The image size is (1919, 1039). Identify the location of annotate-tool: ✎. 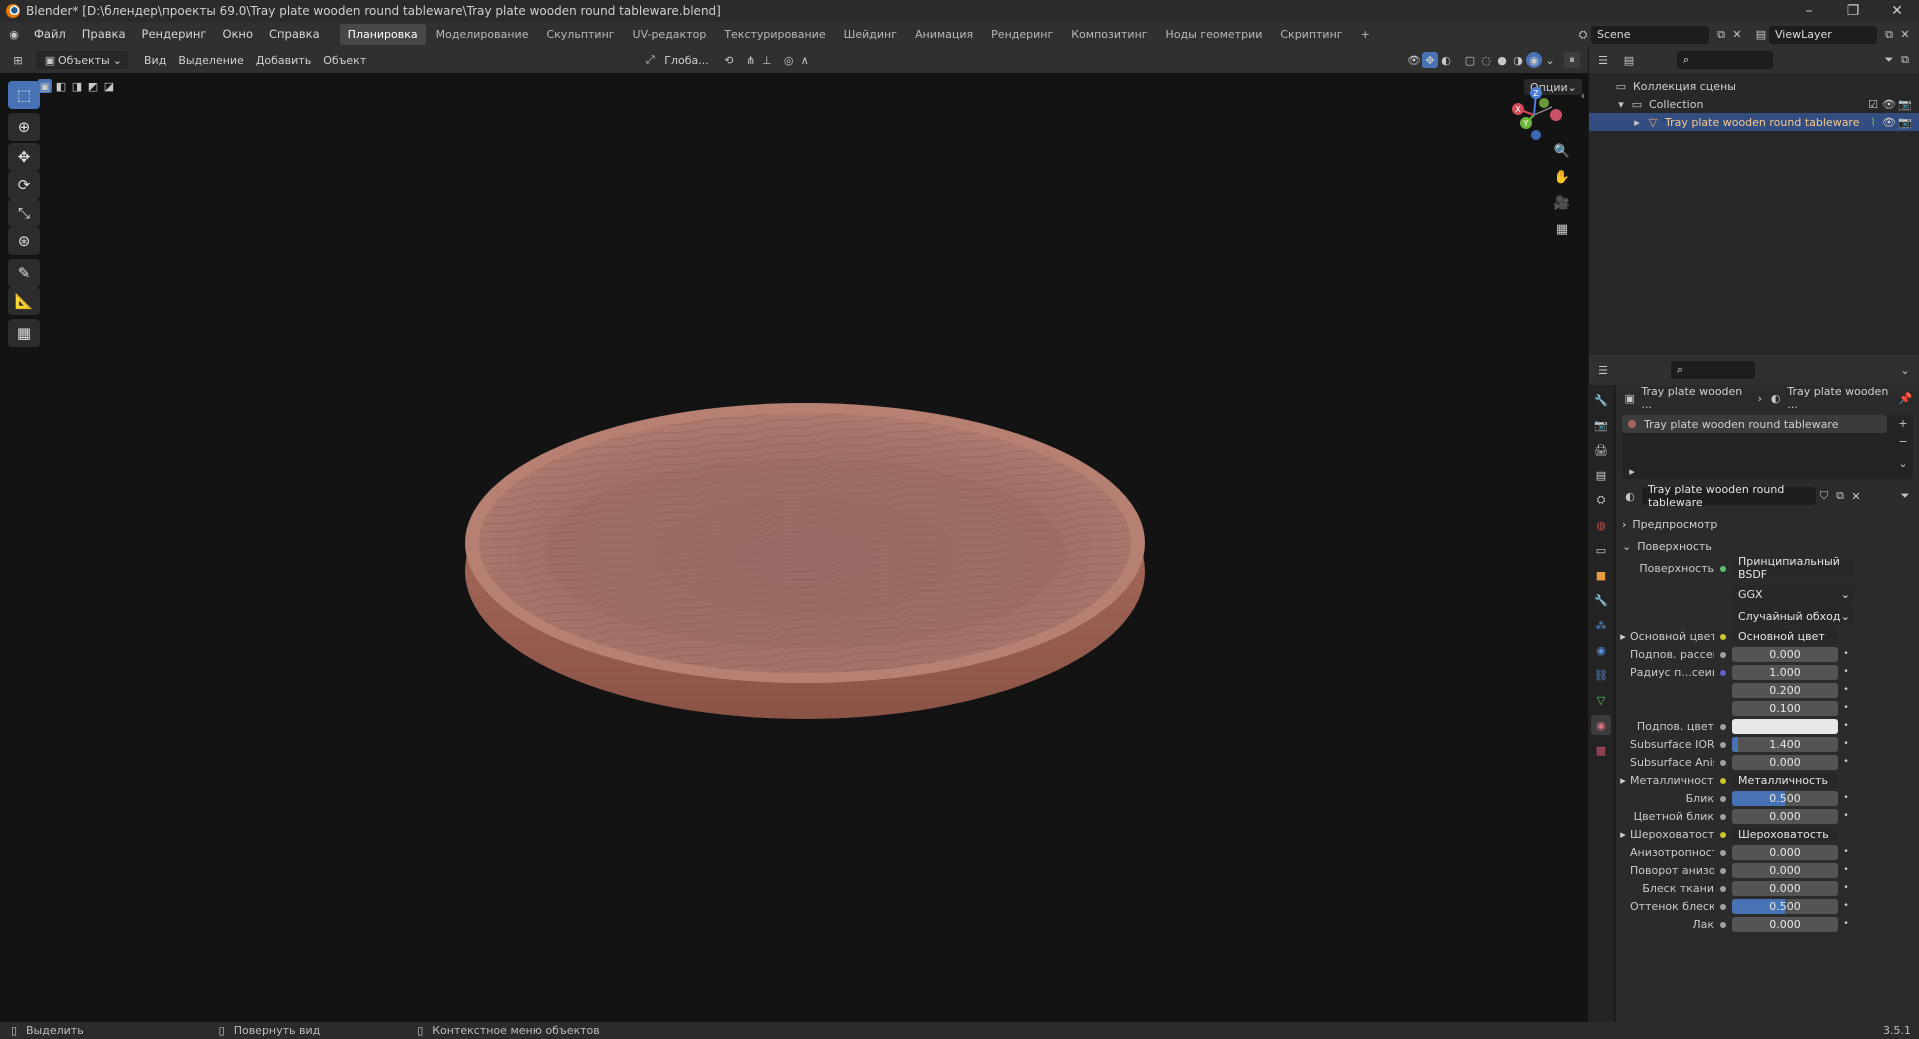
(24, 273).